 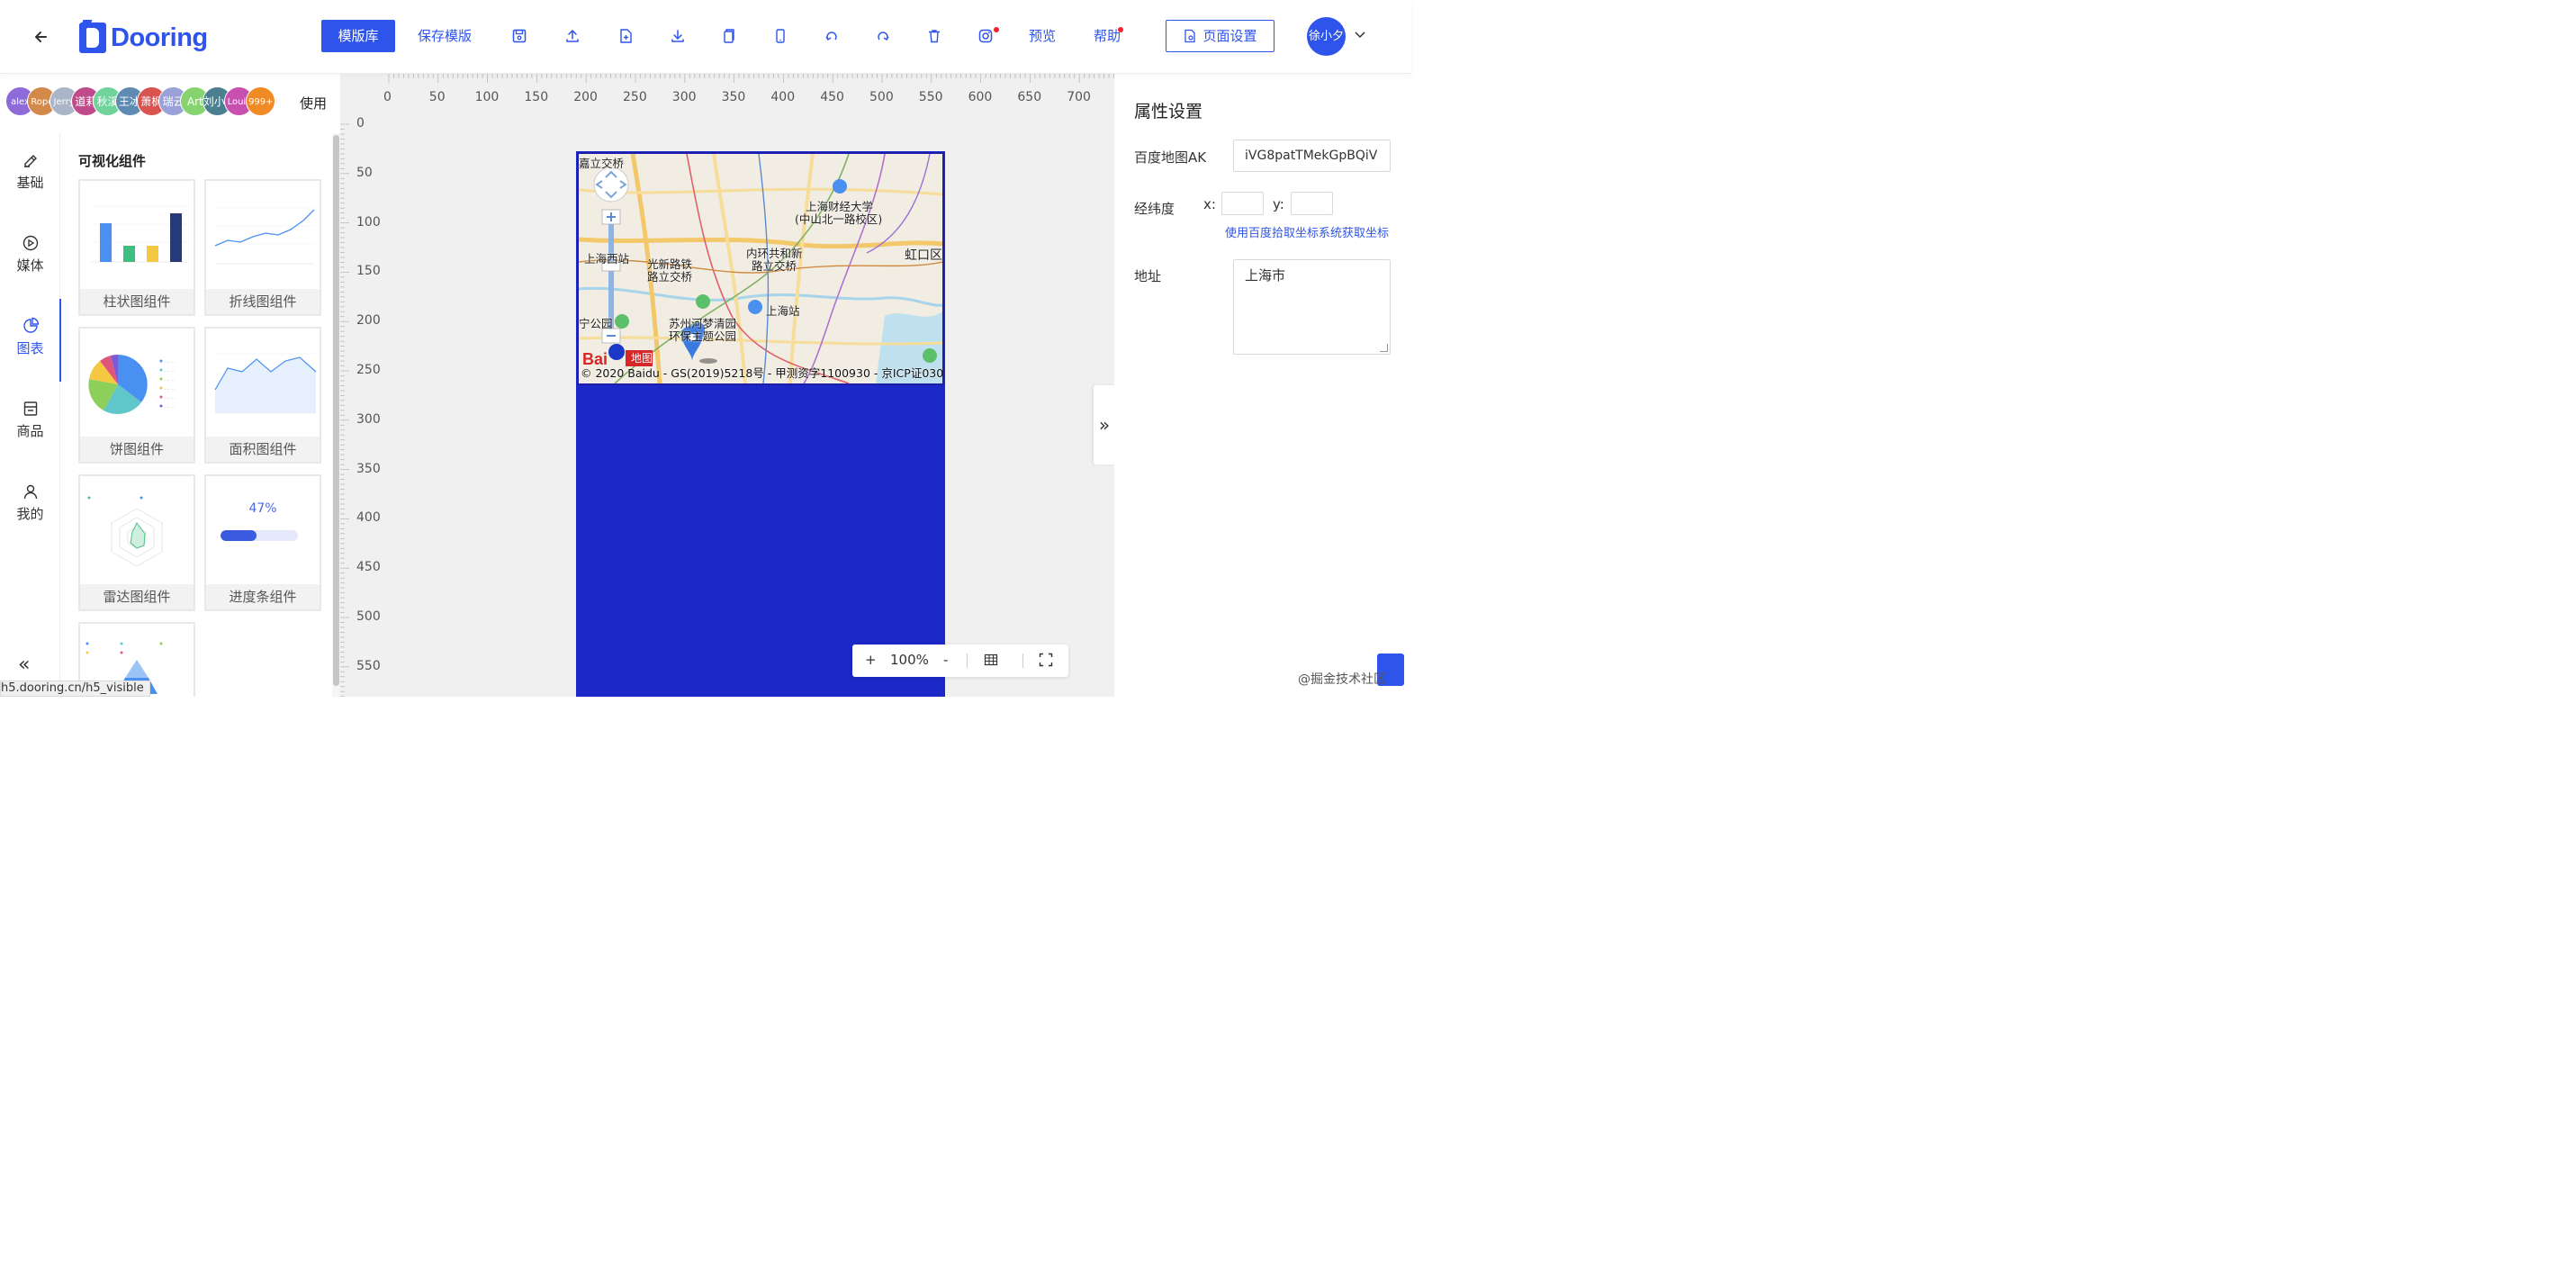 I want to click on pie-chart-card-label: 饼图组件, so click(x=137, y=449).